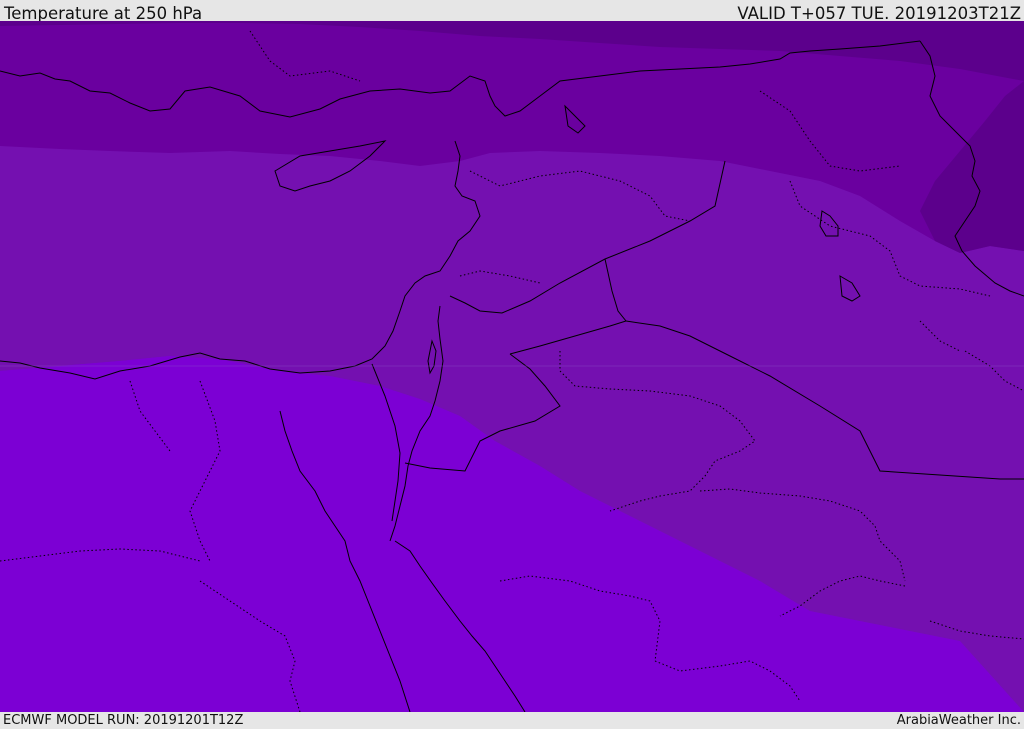 The image size is (1024, 729). What do you see at coordinates (123, 720) in the screenshot?
I see `model-run-label: ECMWF MODEL RUN: 20191201T12Z` at bounding box center [123, 720].